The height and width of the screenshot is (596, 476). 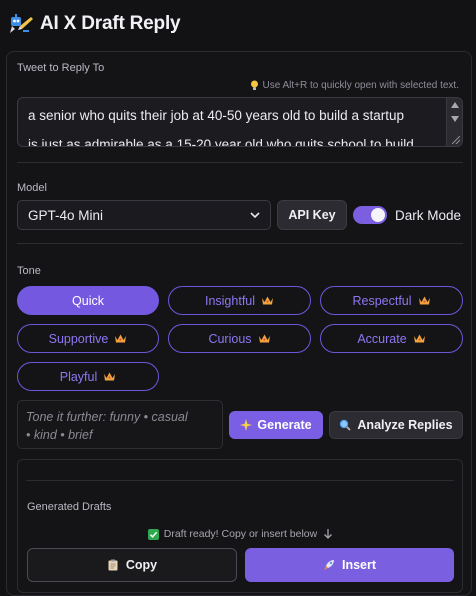 I want to click on chevron-down-icon, so click(x=255, y=215).